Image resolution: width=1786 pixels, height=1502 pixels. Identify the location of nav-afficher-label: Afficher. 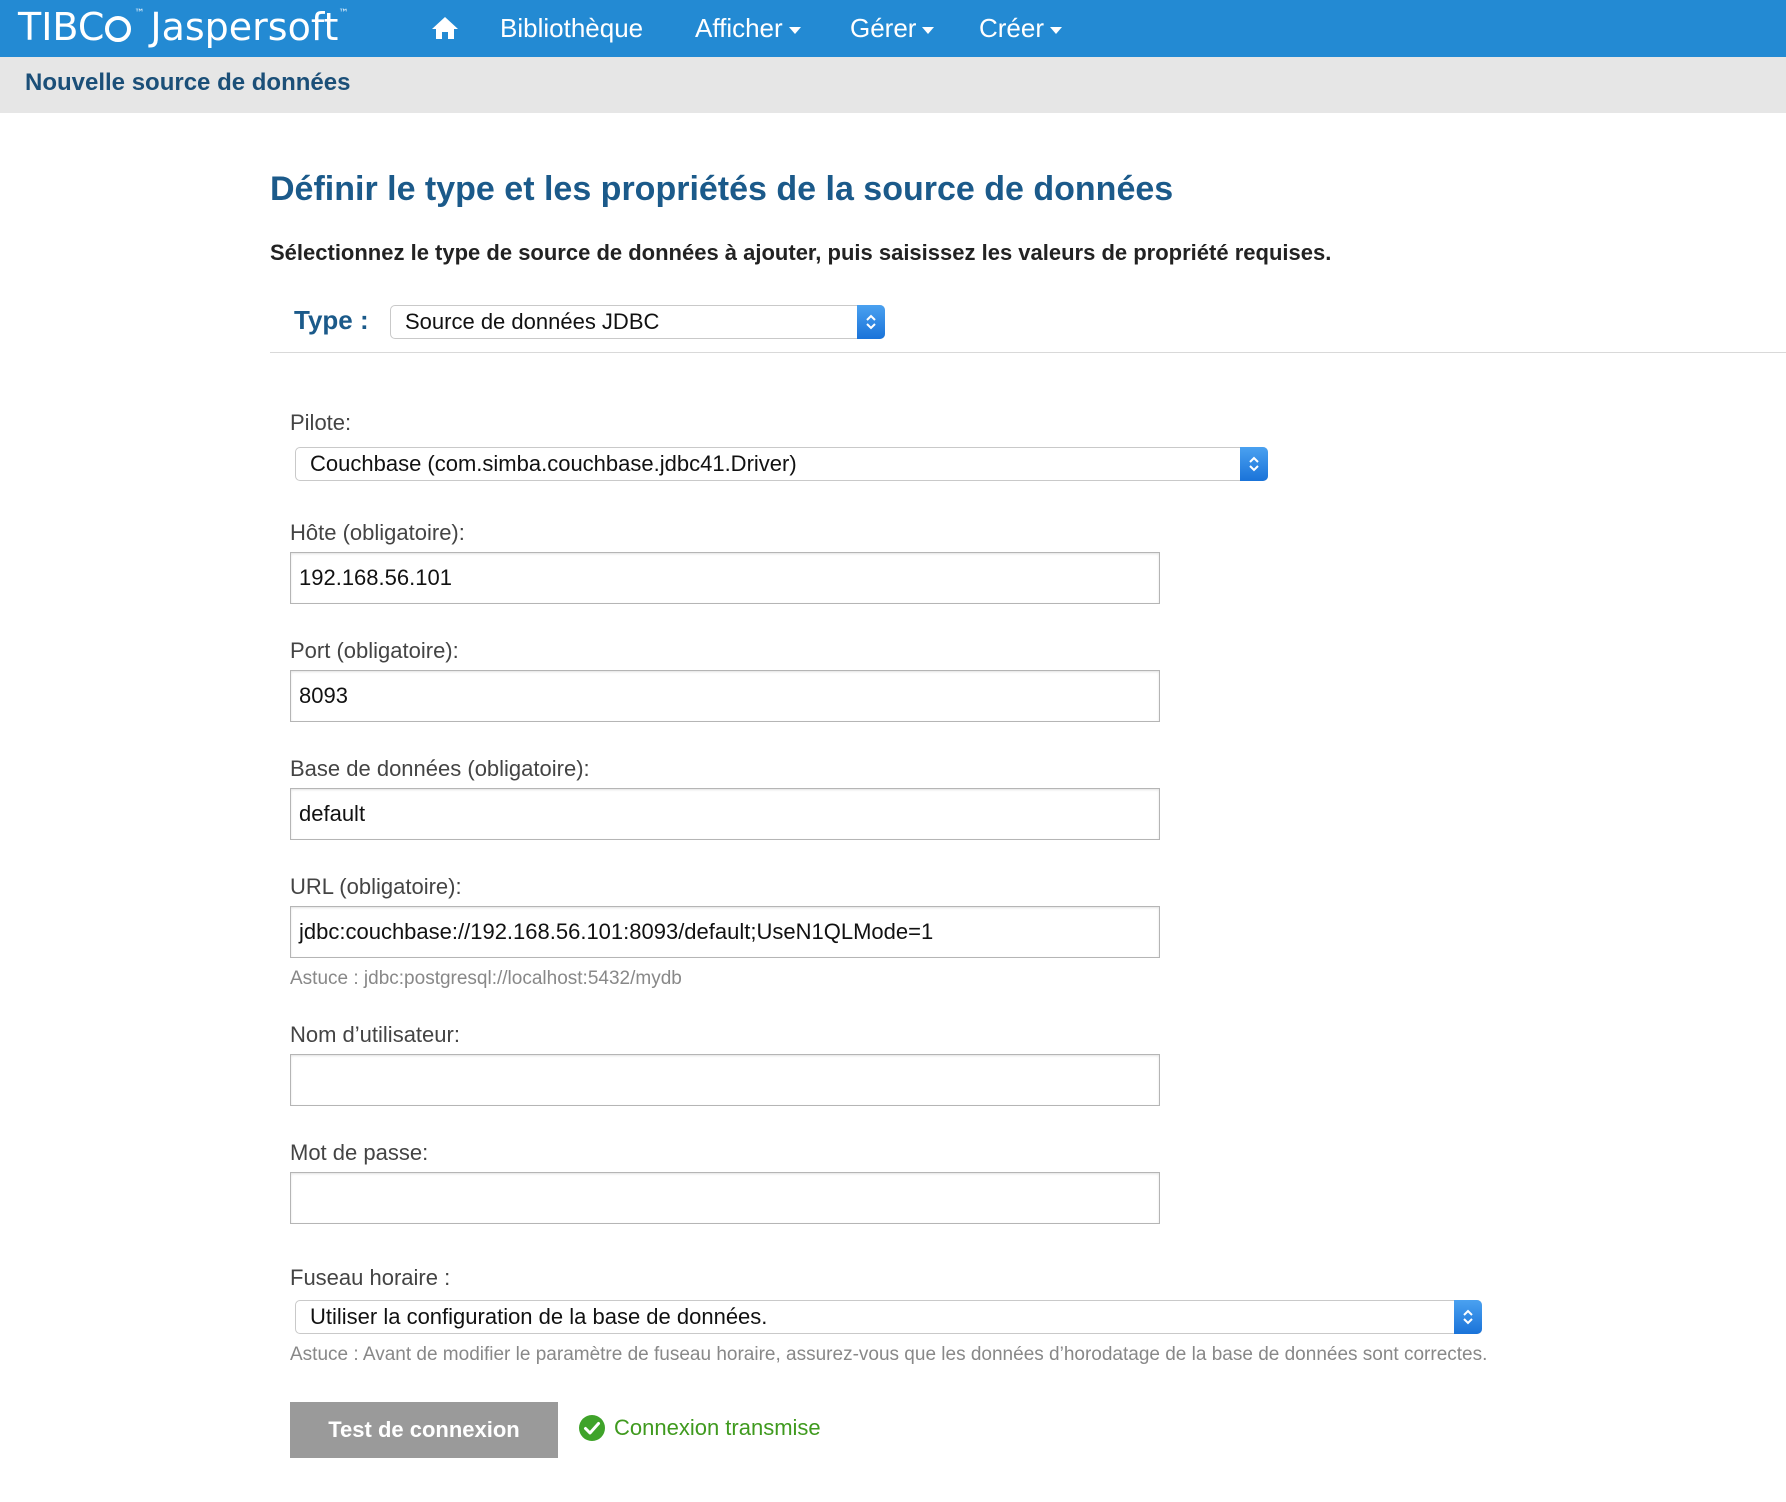
(739, 28).